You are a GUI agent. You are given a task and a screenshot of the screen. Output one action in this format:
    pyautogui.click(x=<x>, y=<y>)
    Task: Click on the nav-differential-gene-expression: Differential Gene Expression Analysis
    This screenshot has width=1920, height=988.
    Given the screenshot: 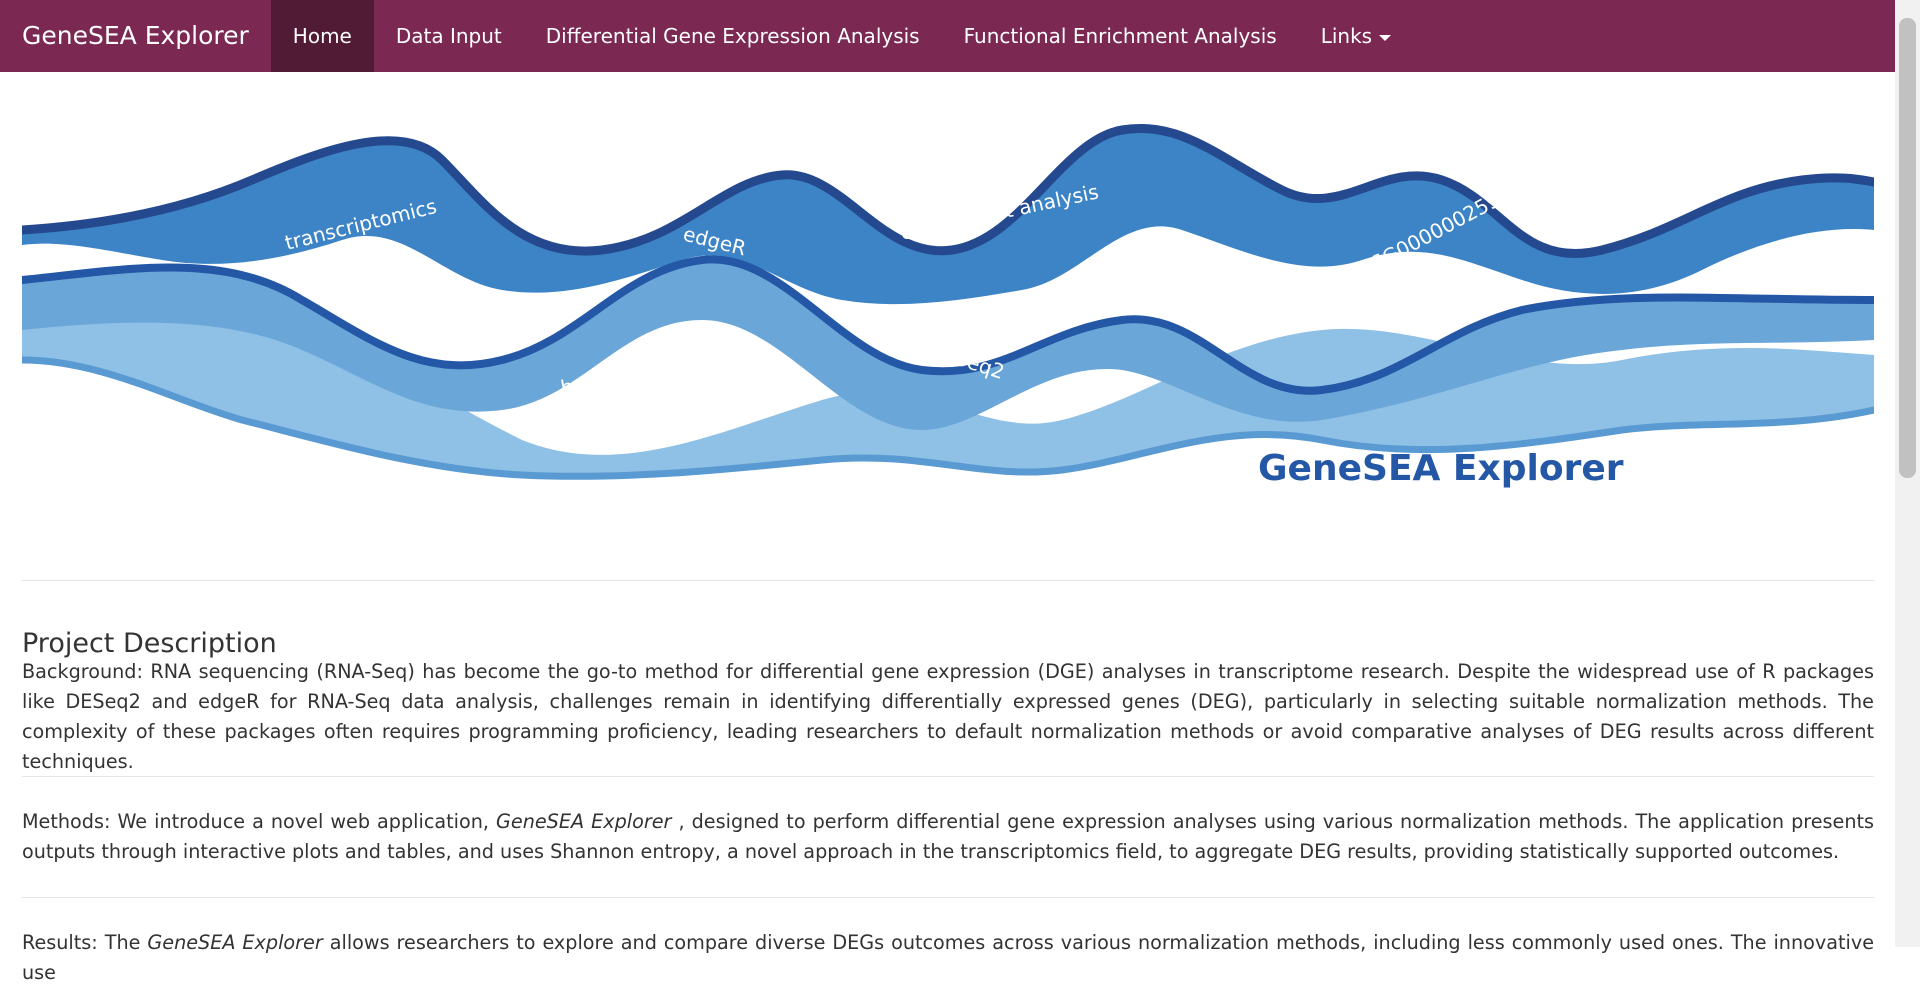 What is the action you would take?
    pyautogui.click(x=733, y=36)
    